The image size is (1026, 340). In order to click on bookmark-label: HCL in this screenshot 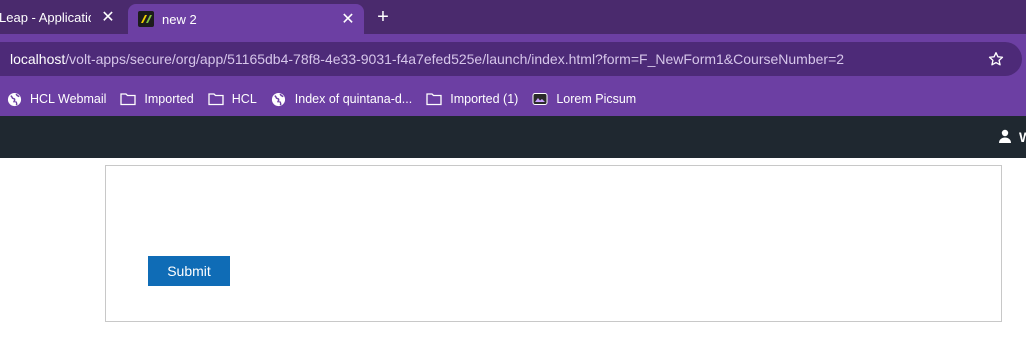, I will do `click(244, 99)`.